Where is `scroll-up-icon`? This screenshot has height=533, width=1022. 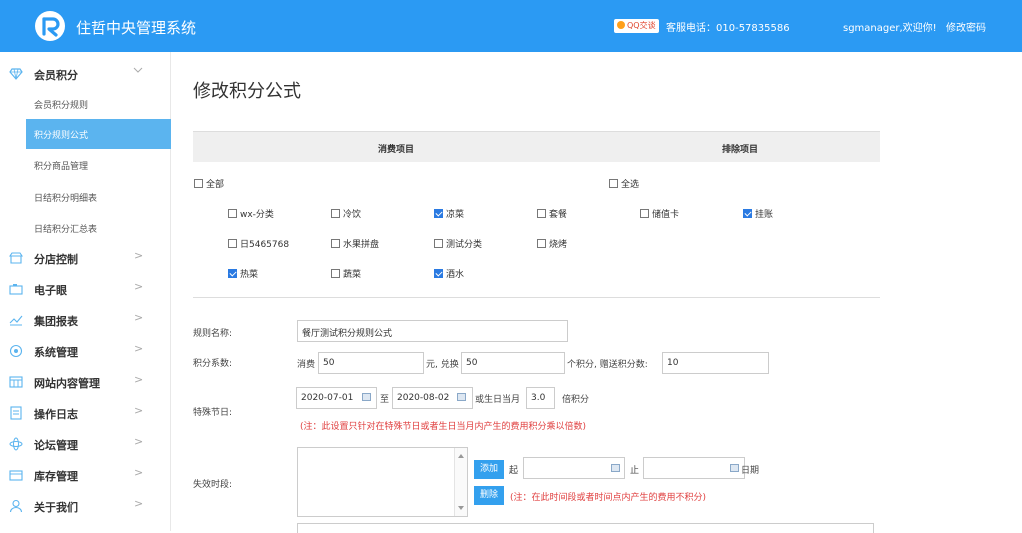 scroll-up-icon is located at coordinates (461, 456).